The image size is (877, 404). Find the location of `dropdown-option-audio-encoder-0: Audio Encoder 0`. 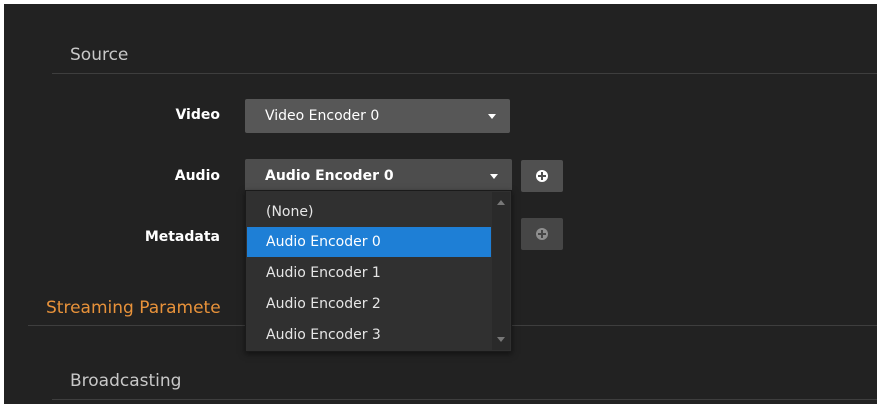

dropdown-option-audio-encoder-0: Audio Encoder 0 is located at coordinates (369, 242).